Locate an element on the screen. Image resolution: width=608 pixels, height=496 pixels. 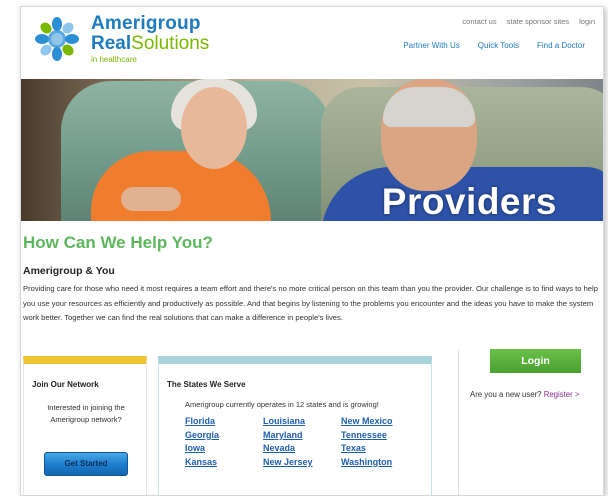
login-link: login is located at coordinates (587, 21).